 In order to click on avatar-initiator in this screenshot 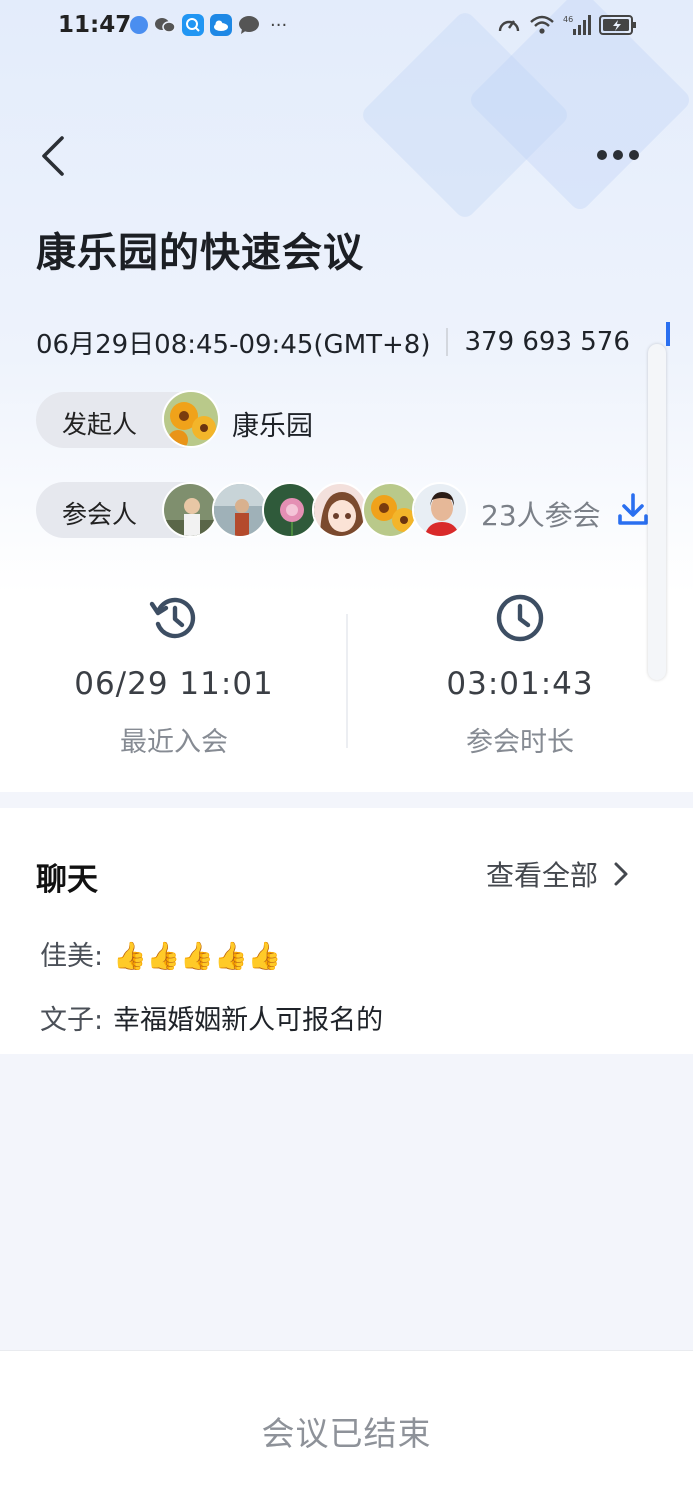, I will do `click(191, 419)`.